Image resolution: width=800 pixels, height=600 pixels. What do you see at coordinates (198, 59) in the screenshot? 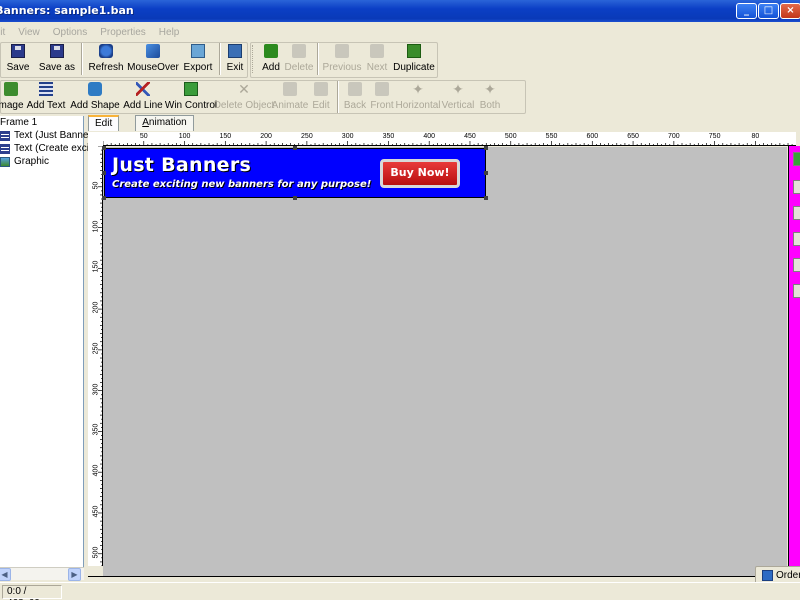
I see `export-button: Export` at bounding box center [198, 59].